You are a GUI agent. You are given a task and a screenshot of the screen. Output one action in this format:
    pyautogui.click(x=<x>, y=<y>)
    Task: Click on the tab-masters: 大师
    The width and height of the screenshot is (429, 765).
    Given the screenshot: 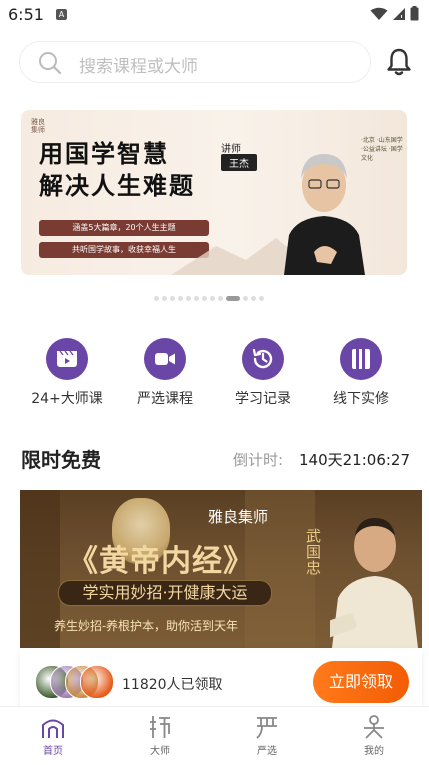 What is the action you would take?
    pyautogui.click(x=160, y=735)
    